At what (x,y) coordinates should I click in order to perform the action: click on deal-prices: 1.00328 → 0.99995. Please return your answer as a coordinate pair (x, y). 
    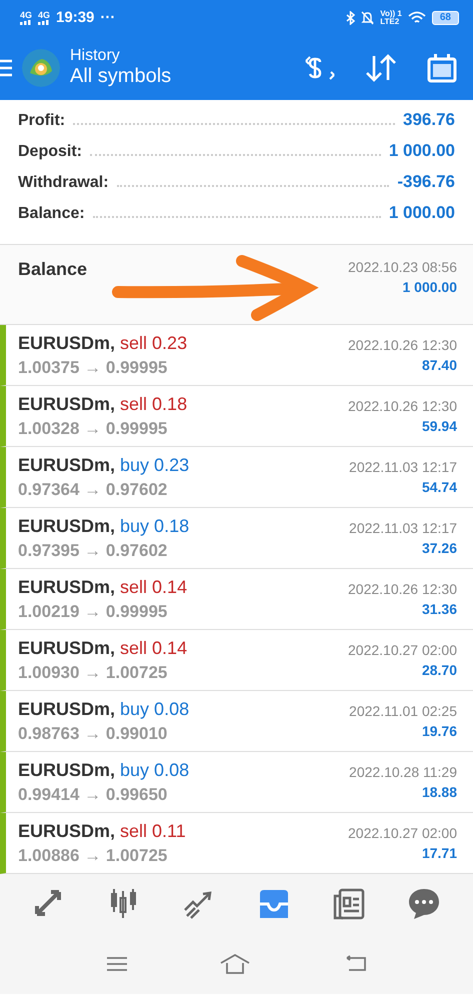
    Looking at the image, I should click on (93, 428).